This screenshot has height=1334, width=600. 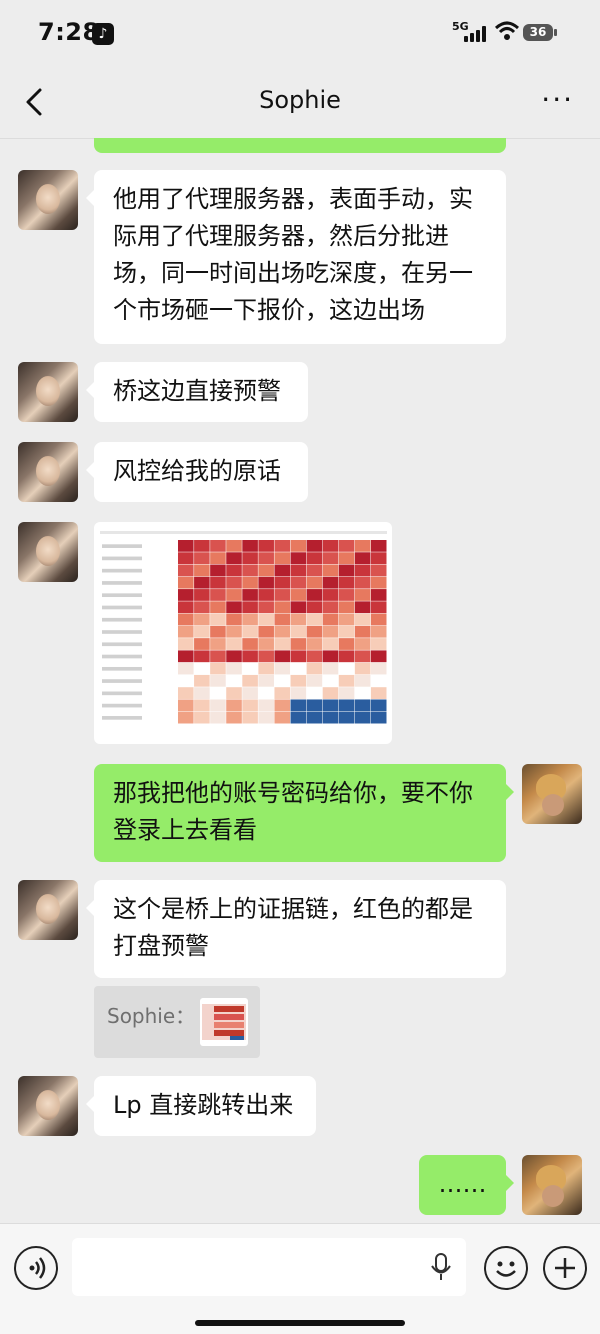 I want to click on message-bubble: 那我把他的账号密码给你，要不你登录上去看看, so click(x=304, y=813).